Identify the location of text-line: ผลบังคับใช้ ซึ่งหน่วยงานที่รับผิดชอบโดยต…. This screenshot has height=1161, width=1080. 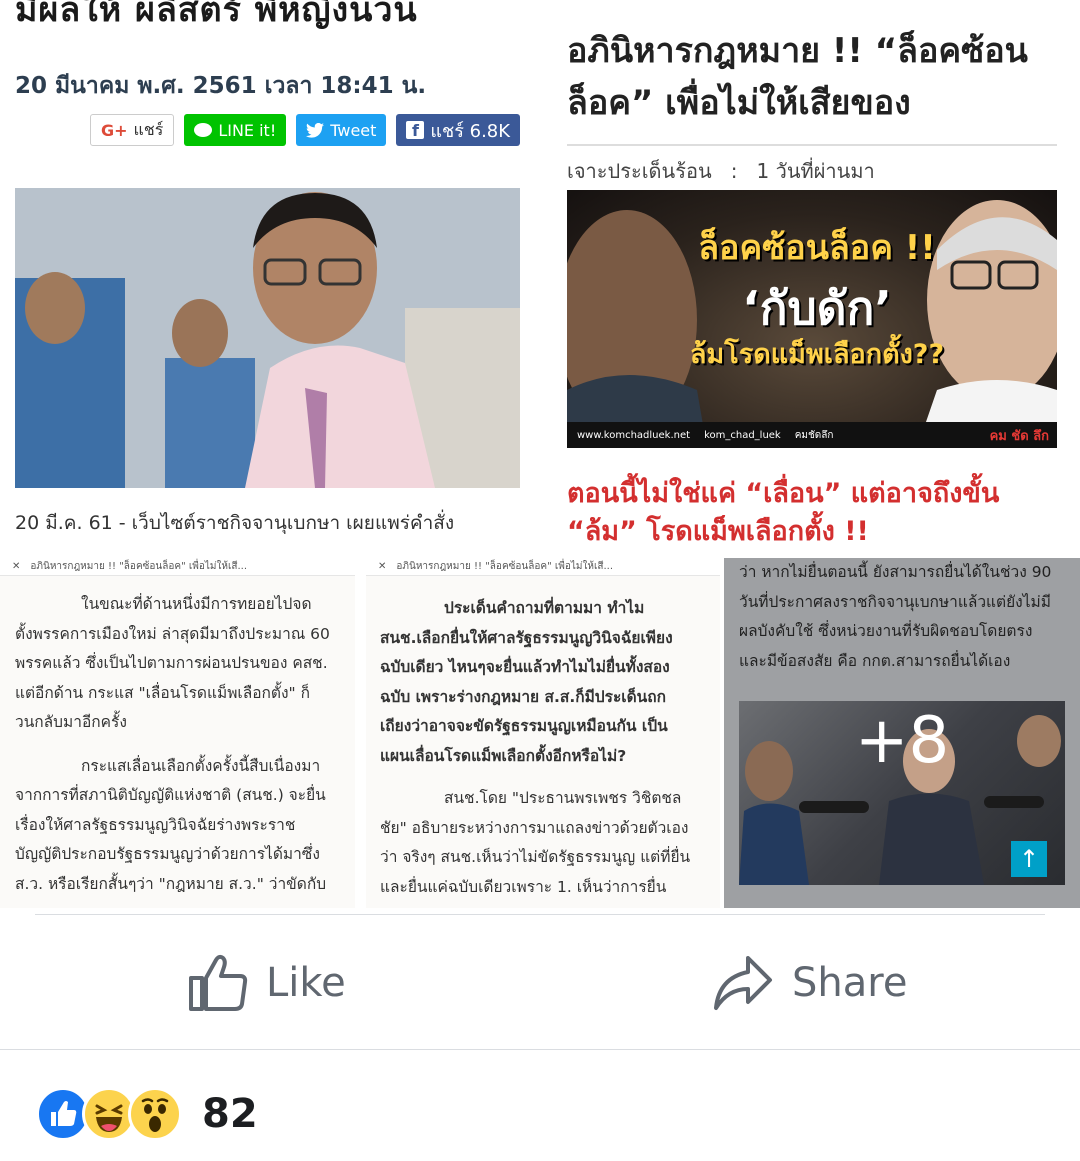
(886, 631).